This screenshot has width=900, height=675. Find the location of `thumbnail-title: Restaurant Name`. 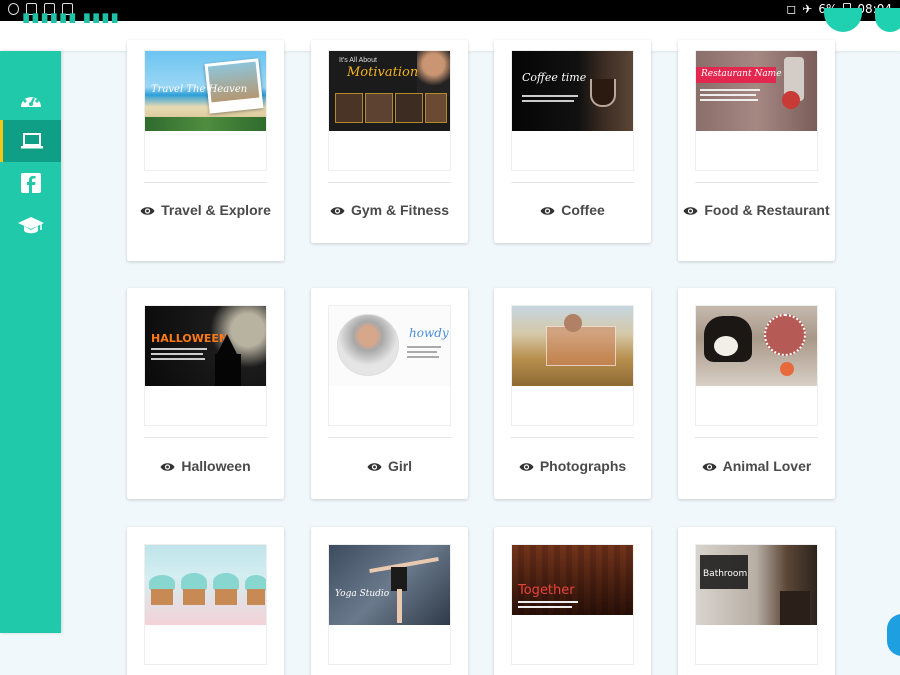

thumbnail-title: Restaurant Name is located at coordinates (741, 74).